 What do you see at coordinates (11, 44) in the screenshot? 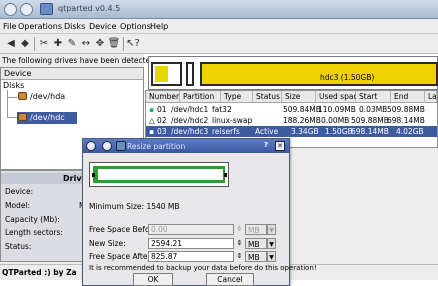
I see `undo-icon: ◀` at bounding box center [11, 44].